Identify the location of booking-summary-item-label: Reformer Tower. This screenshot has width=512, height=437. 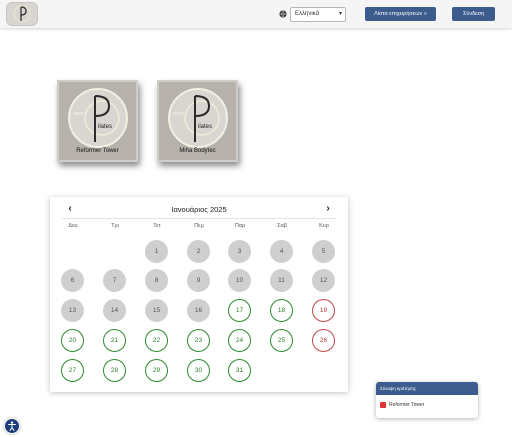
(407, 405).